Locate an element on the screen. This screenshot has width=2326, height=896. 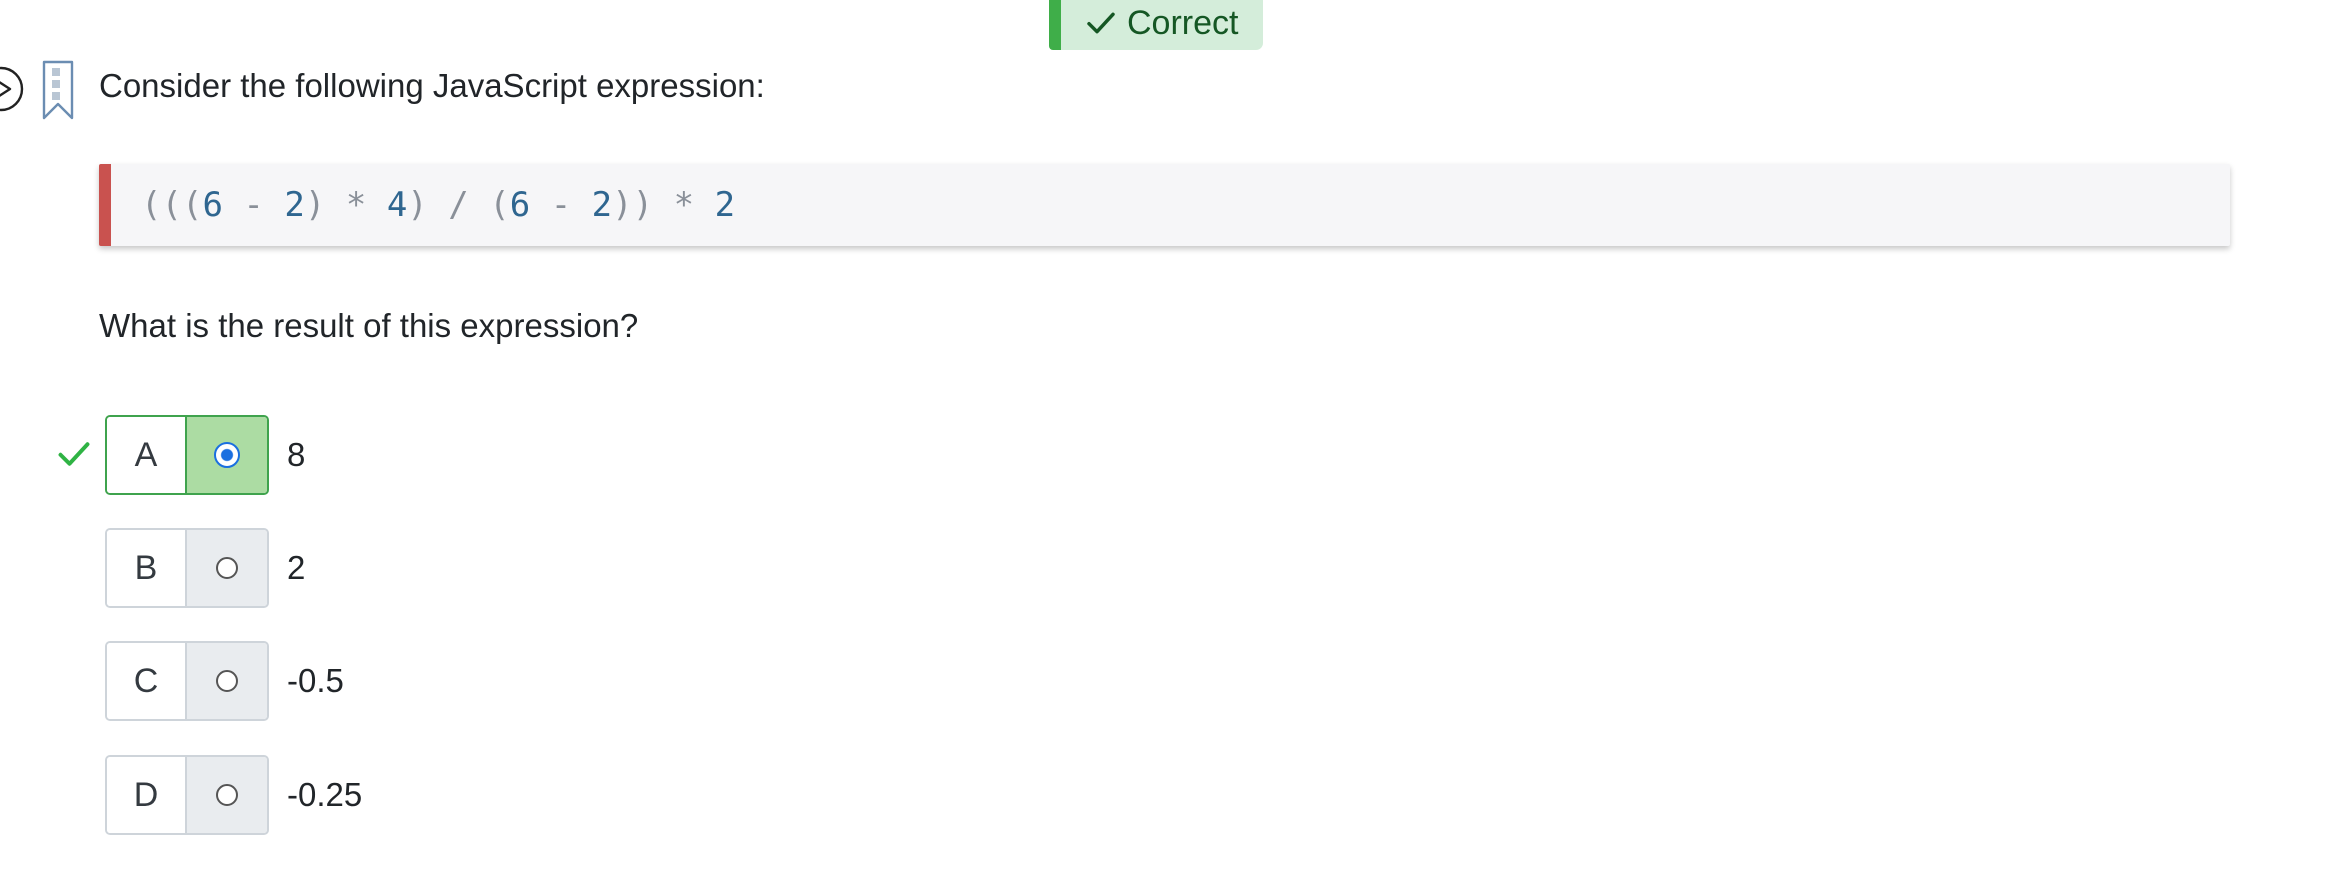
option-b-radio is located at coordinates (227, 568).